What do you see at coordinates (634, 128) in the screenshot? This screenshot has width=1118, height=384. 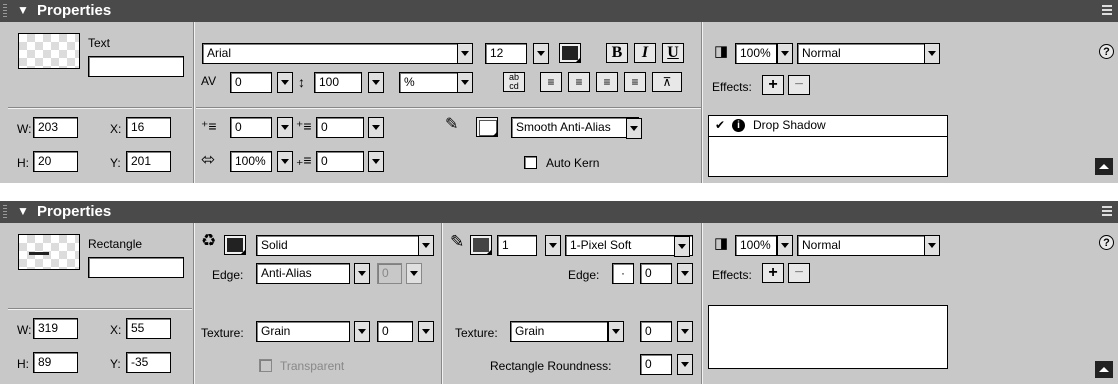 I see `antialias-dropdown-button` at bounding box center [634, 128].